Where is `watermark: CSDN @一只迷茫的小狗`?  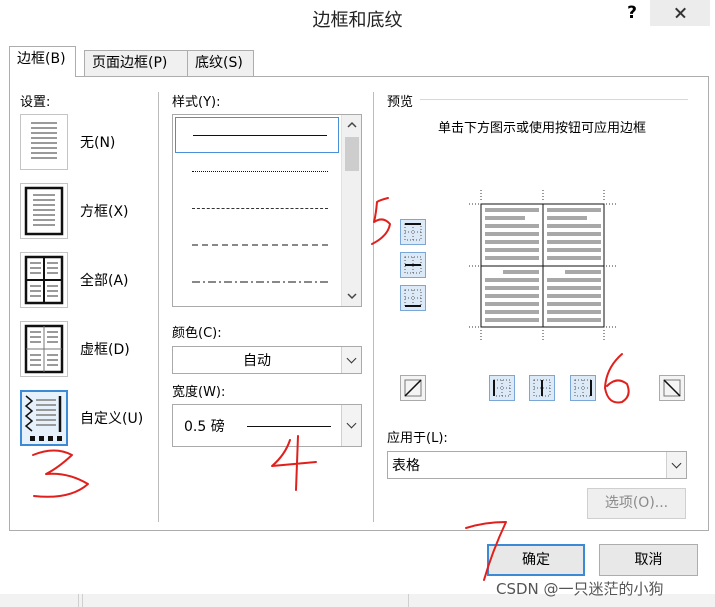 watermark: CSDN @一只迷茫的小狗 is located at coordinates (580, 589).